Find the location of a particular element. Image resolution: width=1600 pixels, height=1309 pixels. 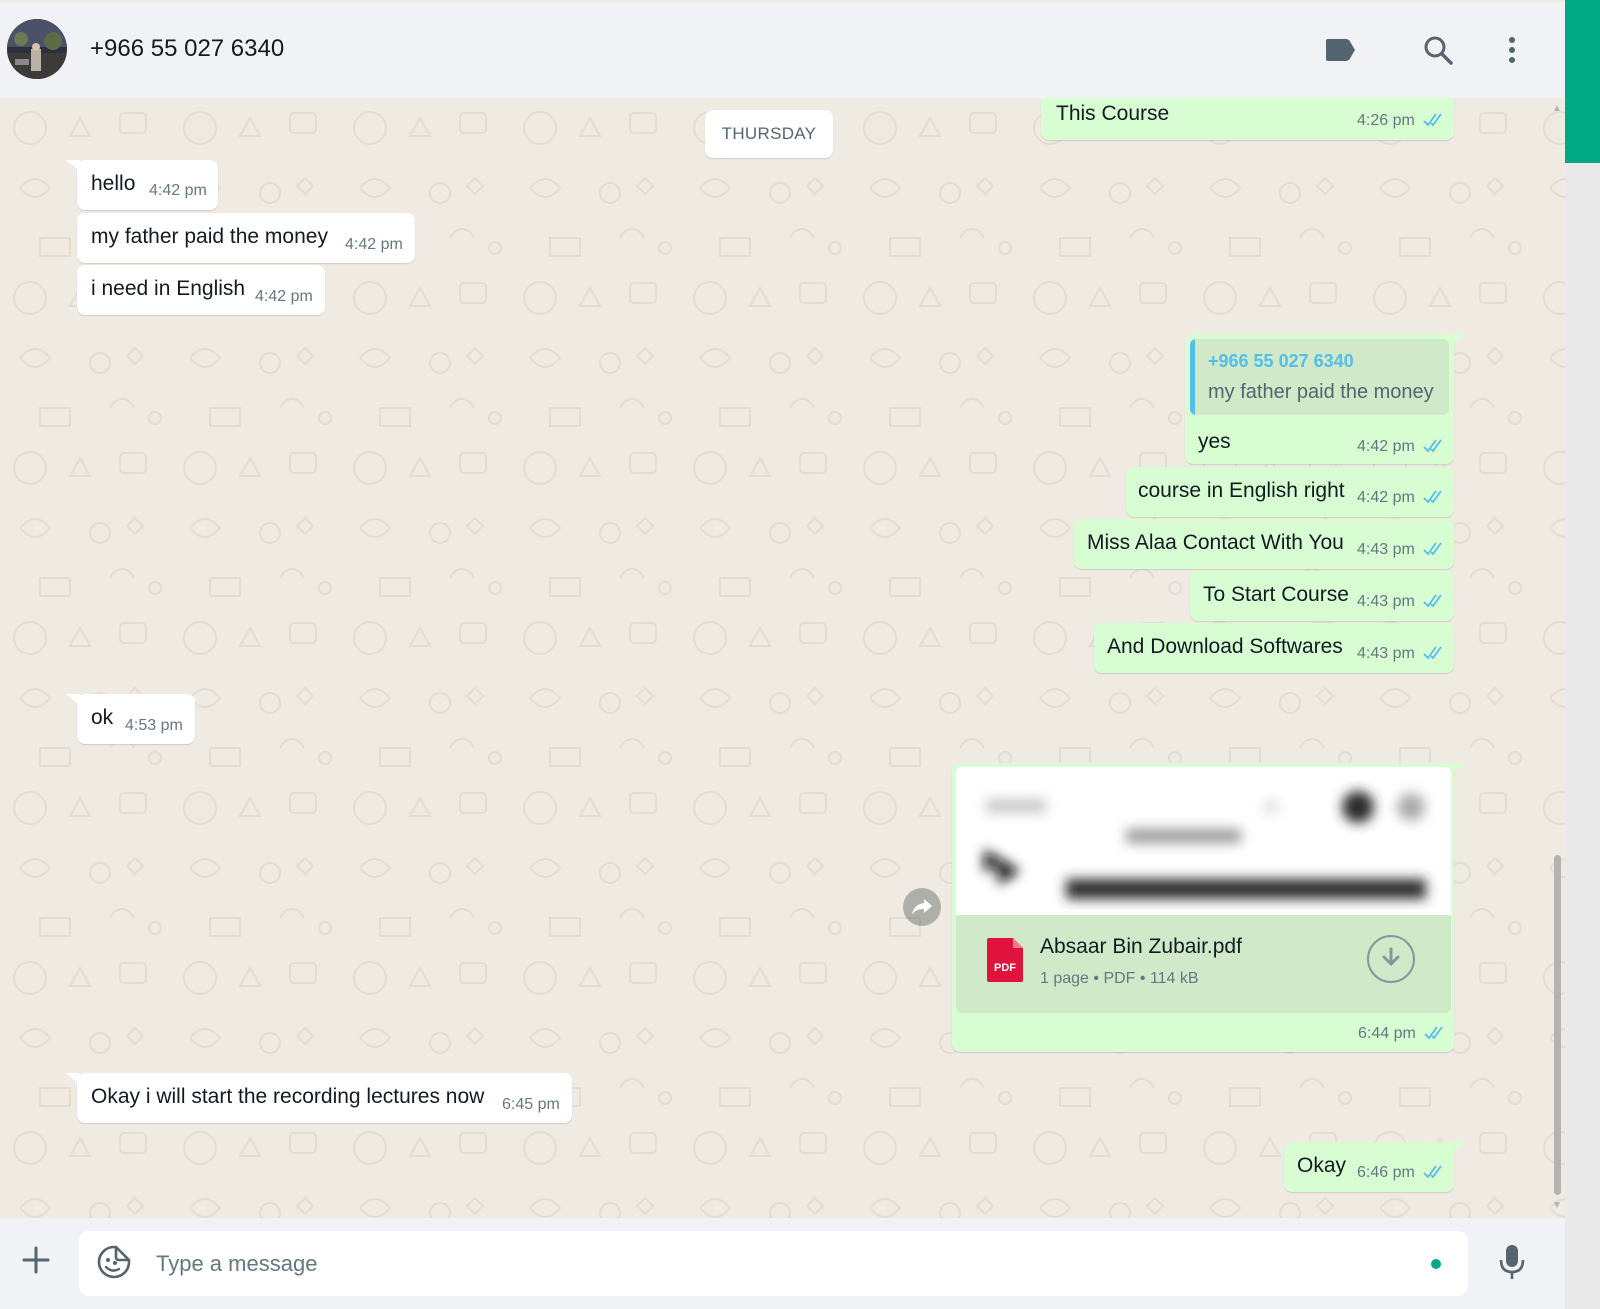

message-text: And Download Softwares is located at coordinates (1225, 646).